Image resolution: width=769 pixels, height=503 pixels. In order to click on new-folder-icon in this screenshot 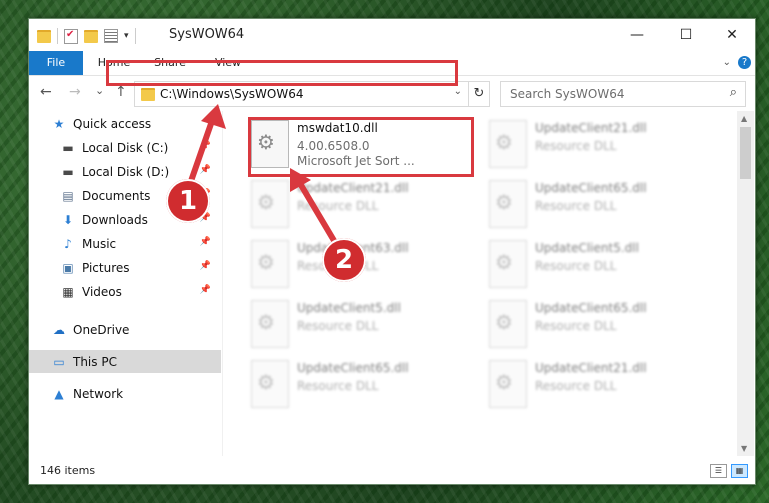, I will do `click(91, 36)`.